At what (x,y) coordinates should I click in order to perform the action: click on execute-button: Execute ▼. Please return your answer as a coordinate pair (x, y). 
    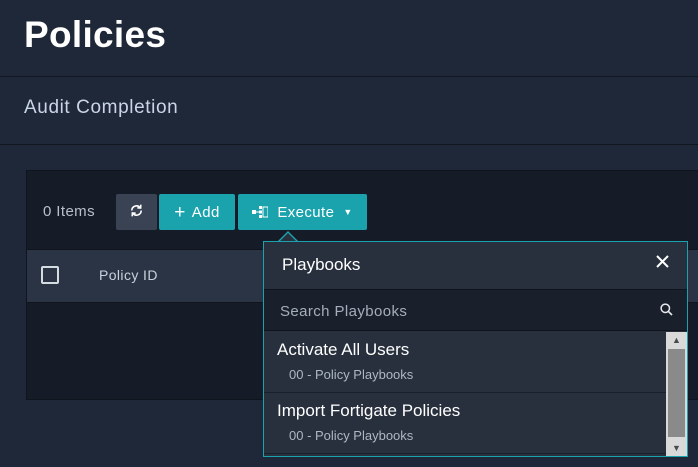
    Looking at the image, I should click on (302, 212).